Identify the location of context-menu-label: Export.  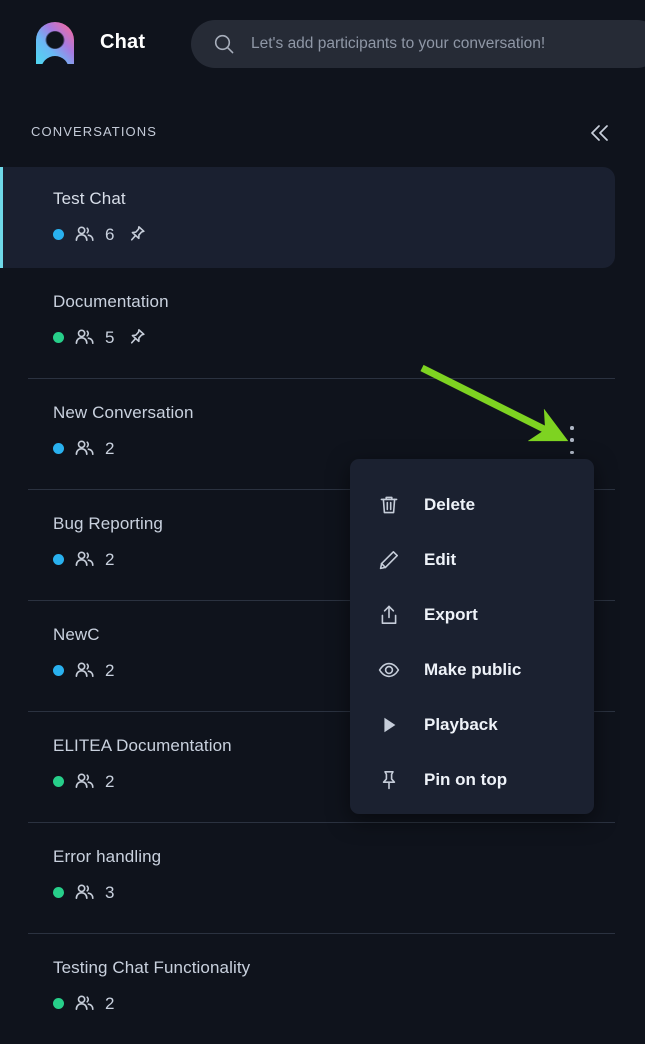
(451, 614).